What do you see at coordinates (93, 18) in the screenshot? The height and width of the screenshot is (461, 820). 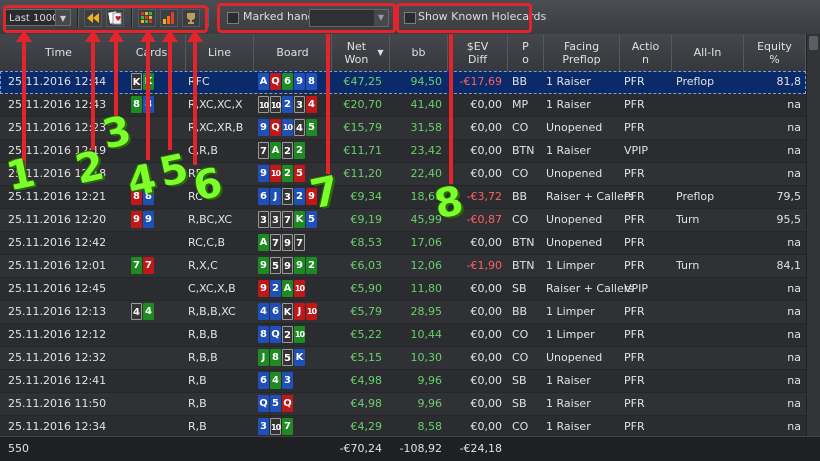 I see `rewind-button` at bounding box center [93, 18].